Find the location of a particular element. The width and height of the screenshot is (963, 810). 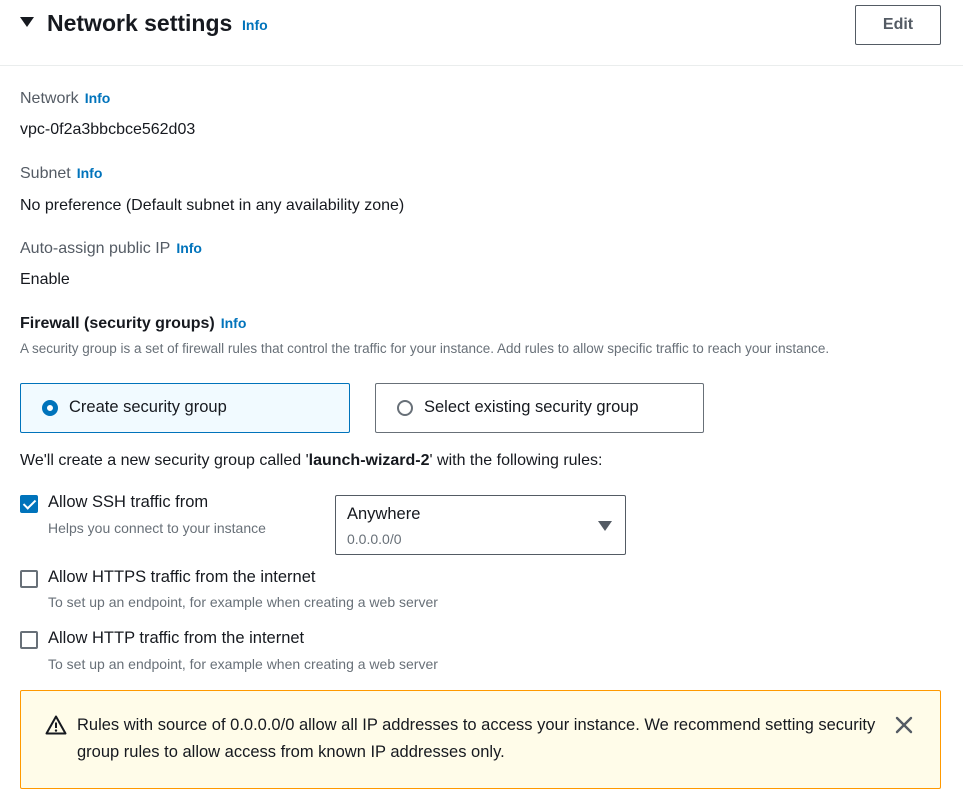

firewall-info-link: Info is located at coordinates (234, 323).